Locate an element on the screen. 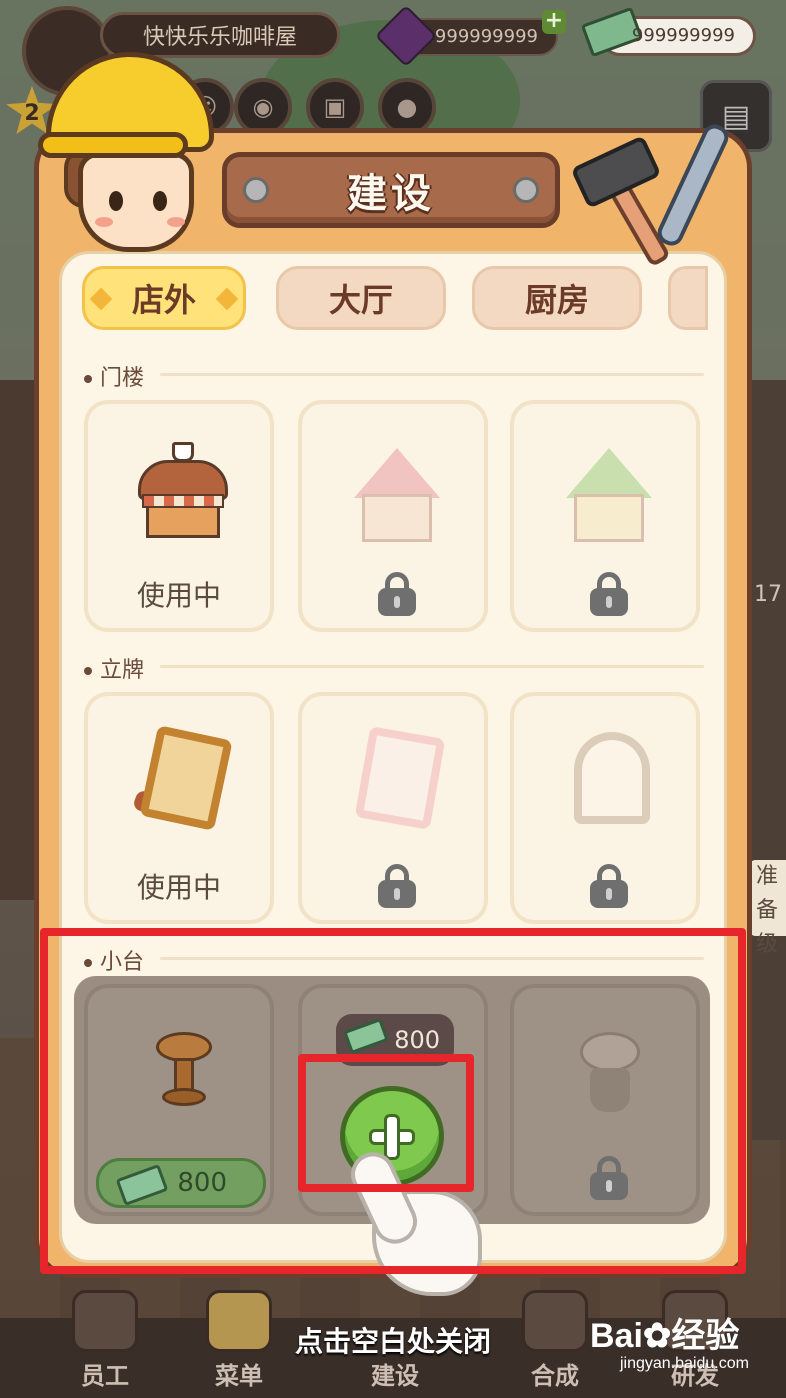 Image resolution: width=786 pixels, height=1398 pixels. mascot-face is located at coordinates (136, 202).